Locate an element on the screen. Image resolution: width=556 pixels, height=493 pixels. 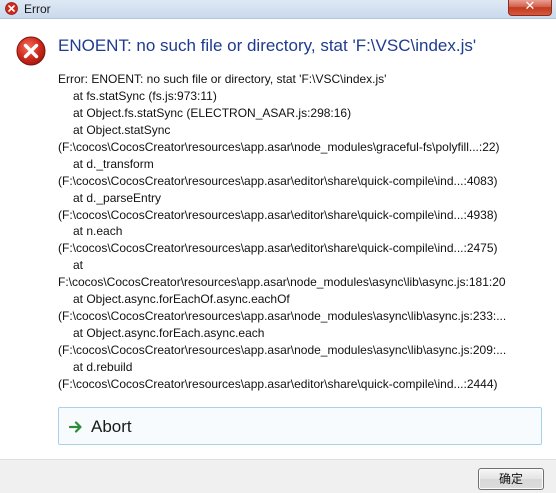
stack-trace-line: at Object.async.forEachOf.async.eachOf is located at coordinates (181, 299).